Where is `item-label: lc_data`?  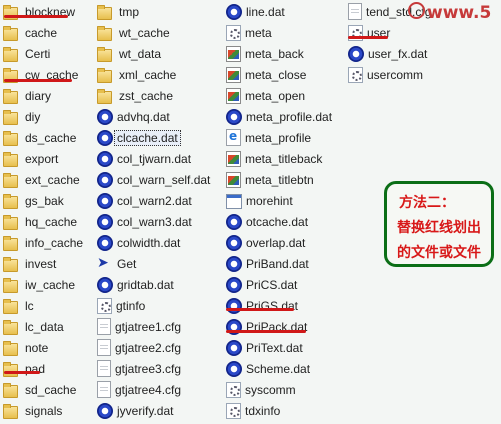 item-label: lc_data is located at coordinates (44, 326).